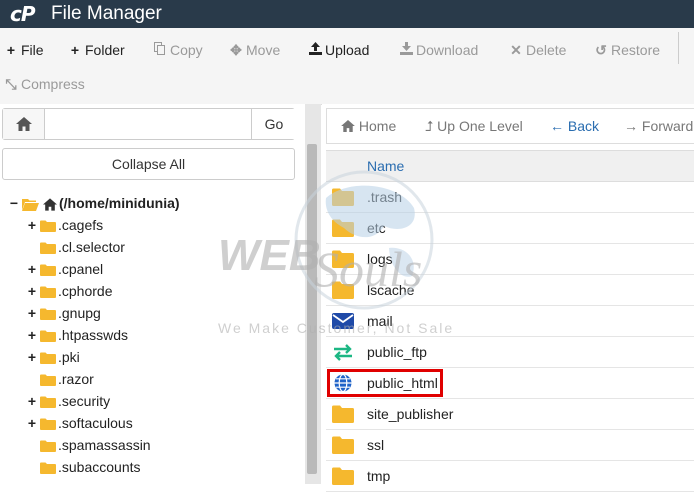  What do you see at coordinates (53, 357) in the screenshot?
I see `tree-item: + .pki` at bounding box center [53, 357].